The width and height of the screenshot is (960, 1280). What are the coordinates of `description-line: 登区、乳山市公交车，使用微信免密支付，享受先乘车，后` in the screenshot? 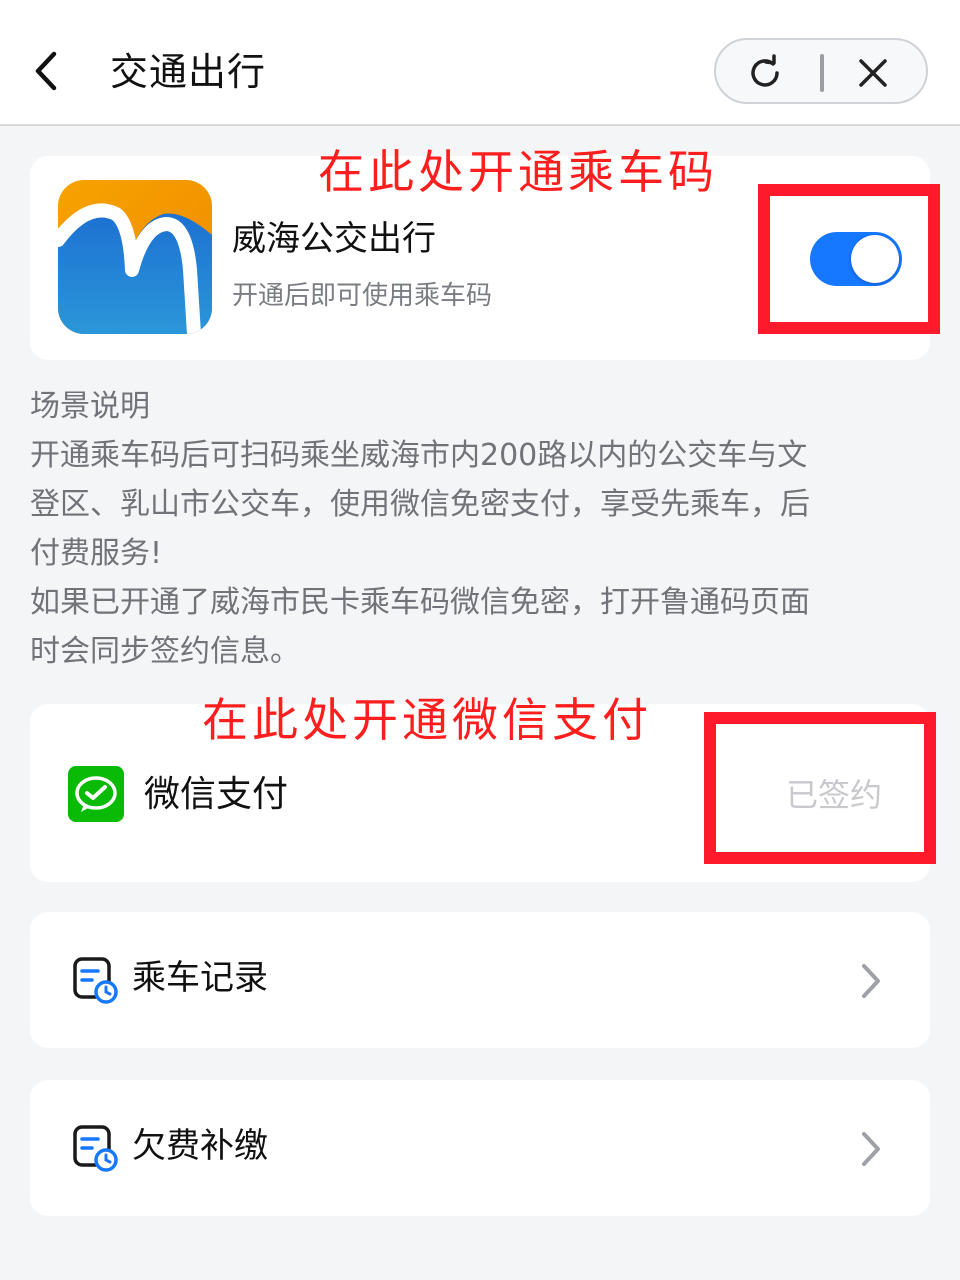 It's located at (420, 504).